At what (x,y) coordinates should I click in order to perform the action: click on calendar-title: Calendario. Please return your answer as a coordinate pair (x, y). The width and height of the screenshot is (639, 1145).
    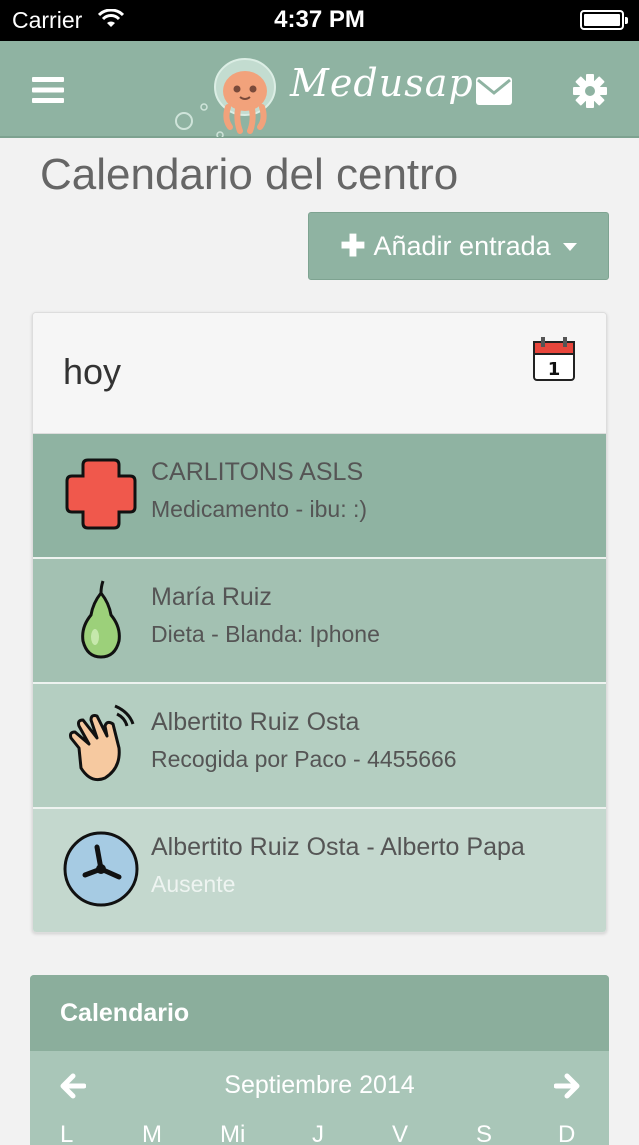
    Looking at the image, I should click on (125, 1013).